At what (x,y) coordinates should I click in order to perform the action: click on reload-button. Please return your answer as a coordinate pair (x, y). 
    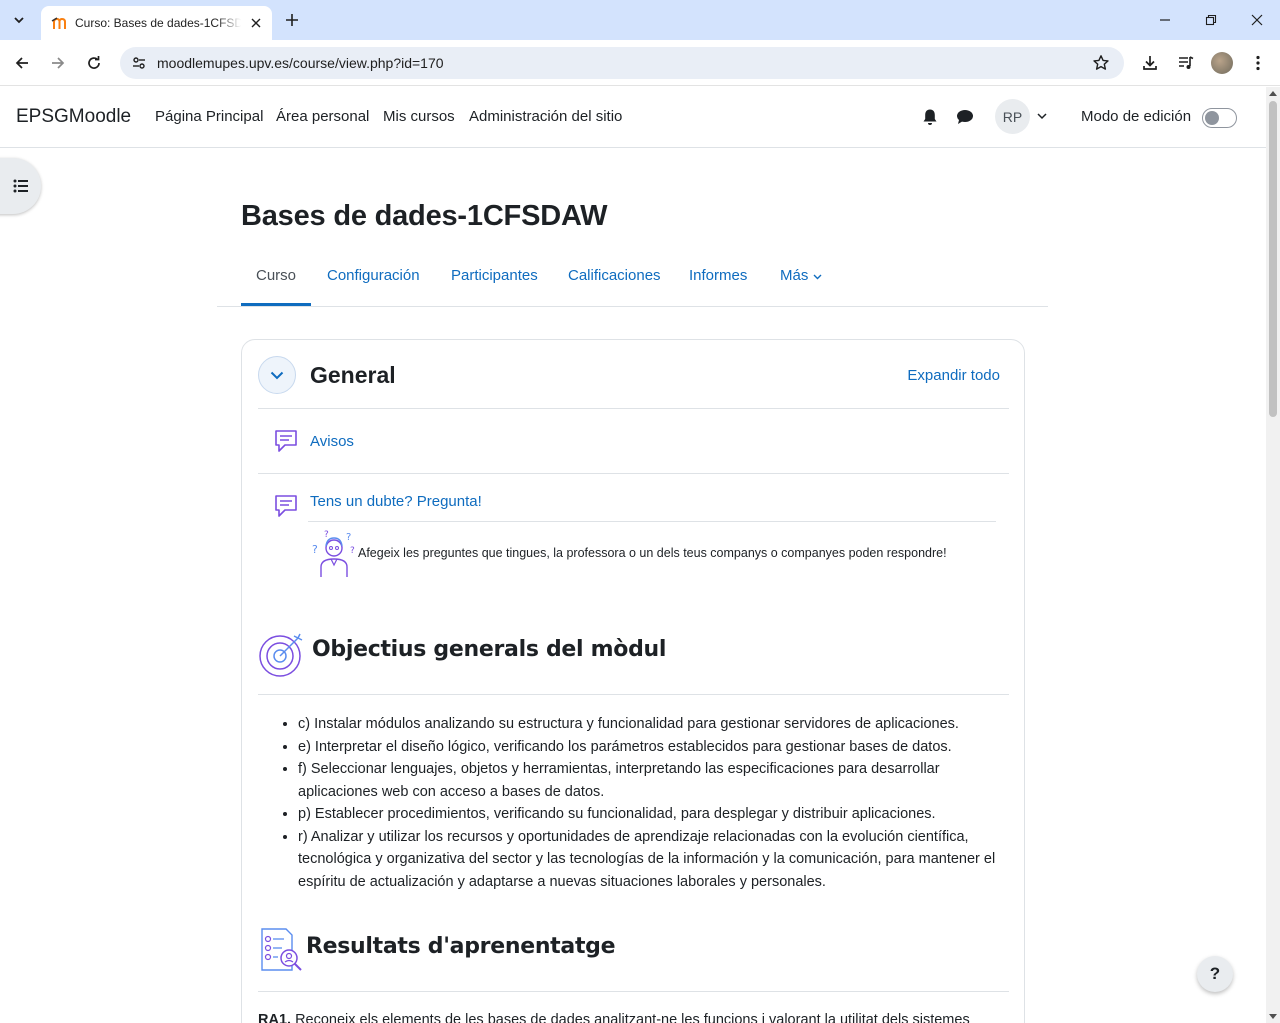
    Looking at the image, I should click on (94, 63).